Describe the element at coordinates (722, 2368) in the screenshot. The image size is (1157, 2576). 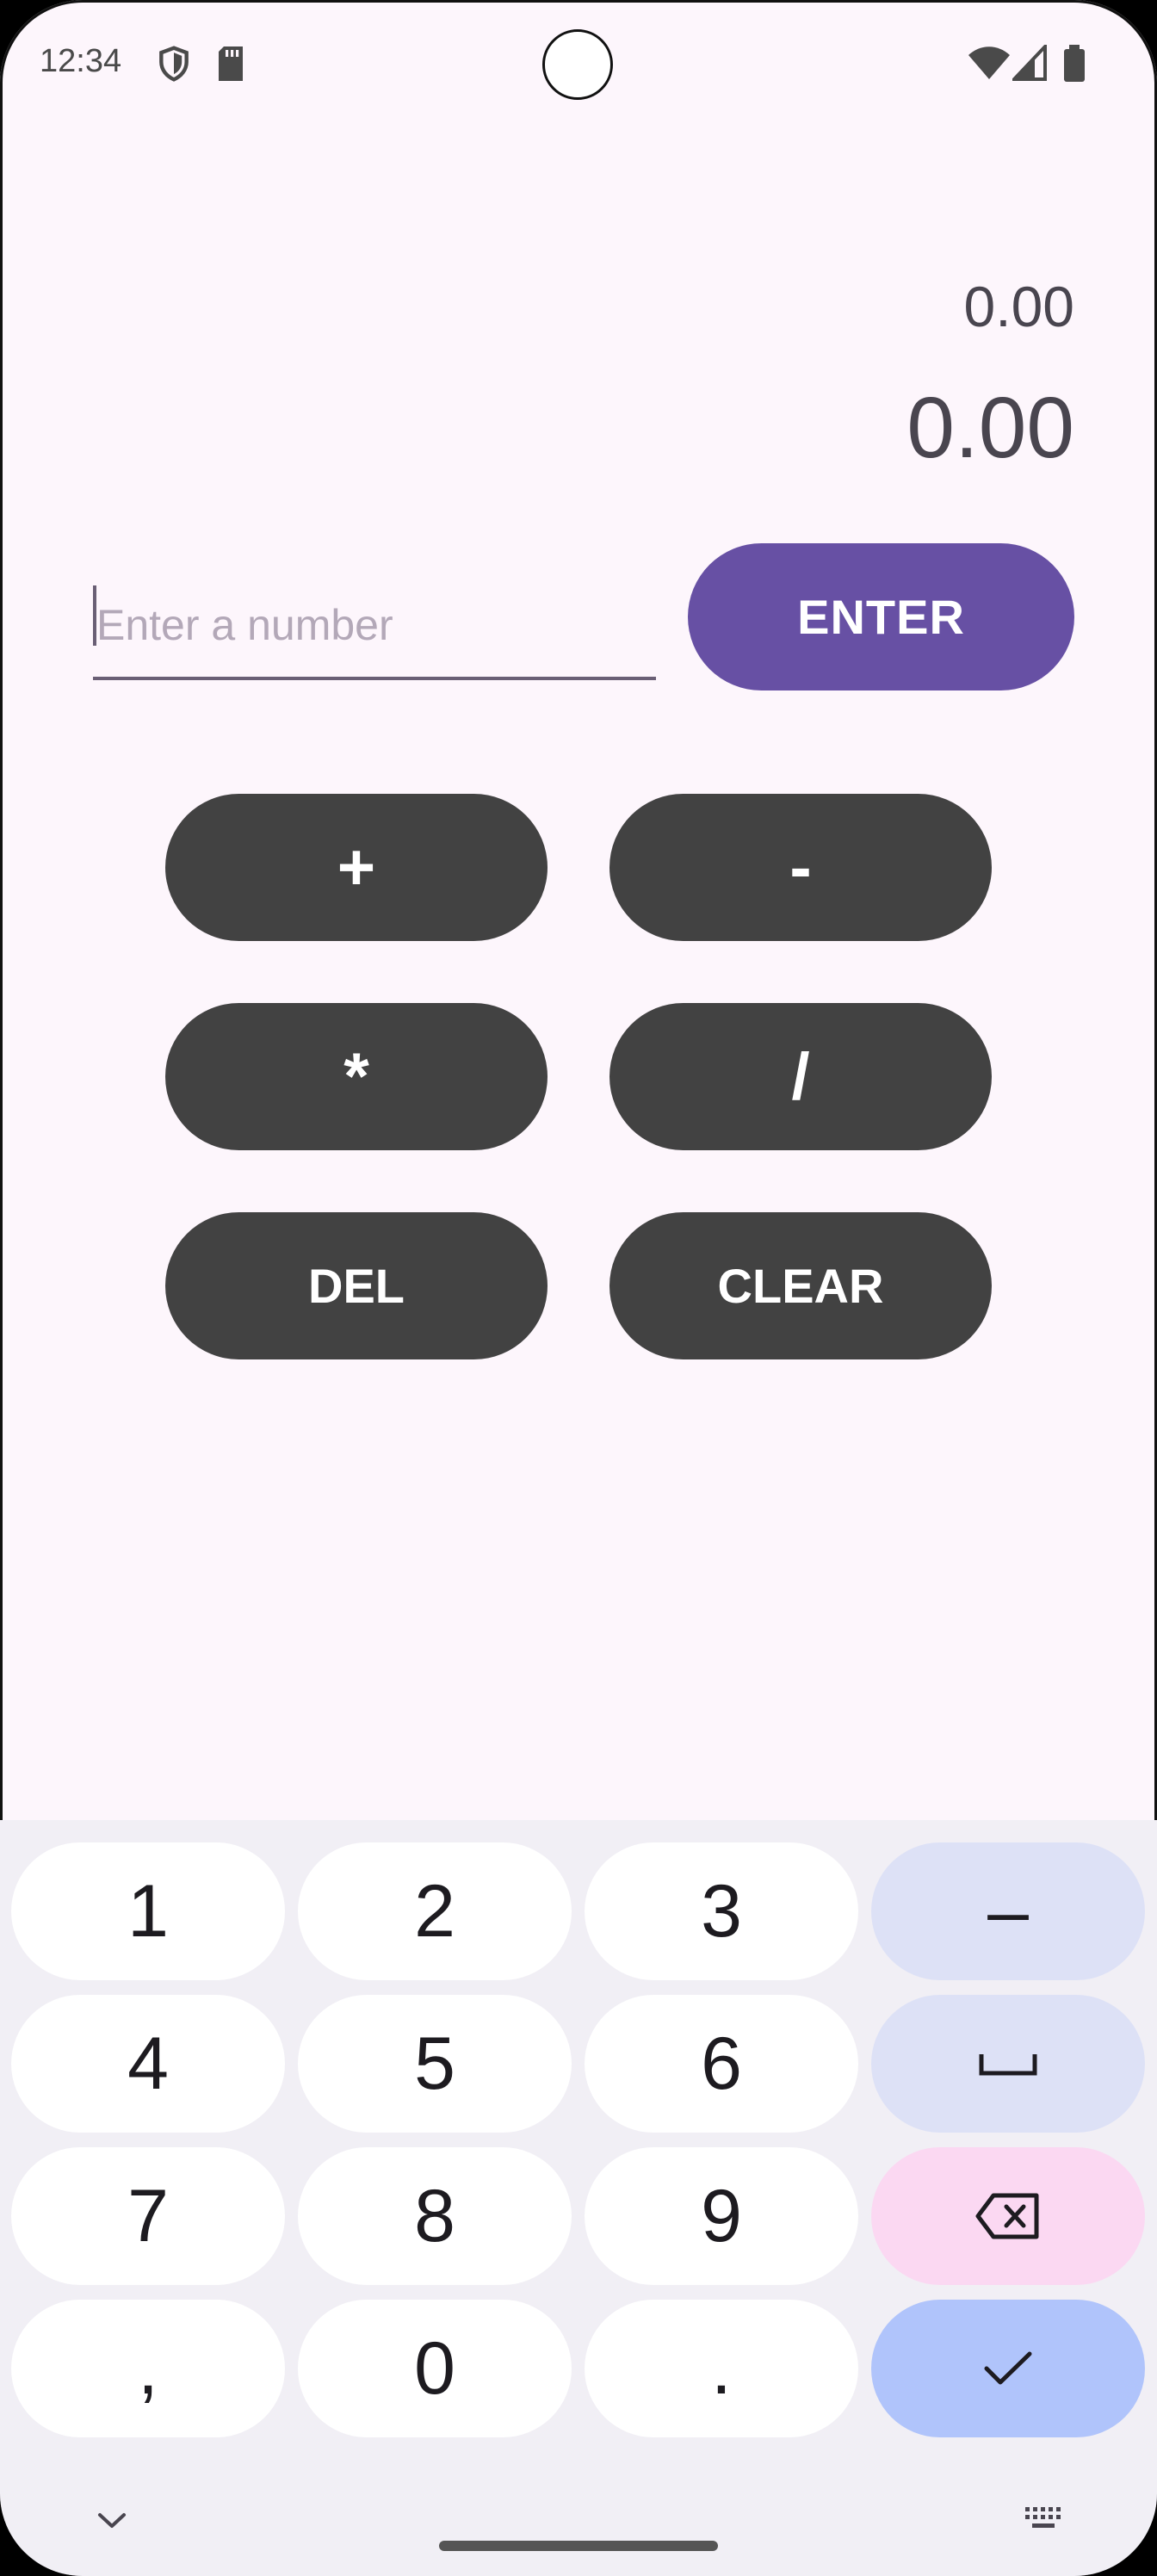
I see `key-period: .` at that location.